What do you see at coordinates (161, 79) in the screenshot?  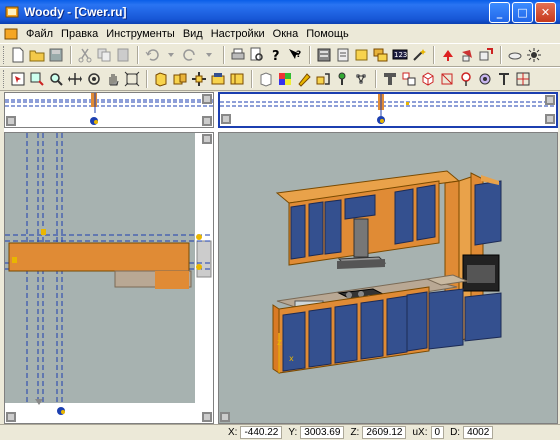 I see `box-icon` at bounding box center [161, 79].